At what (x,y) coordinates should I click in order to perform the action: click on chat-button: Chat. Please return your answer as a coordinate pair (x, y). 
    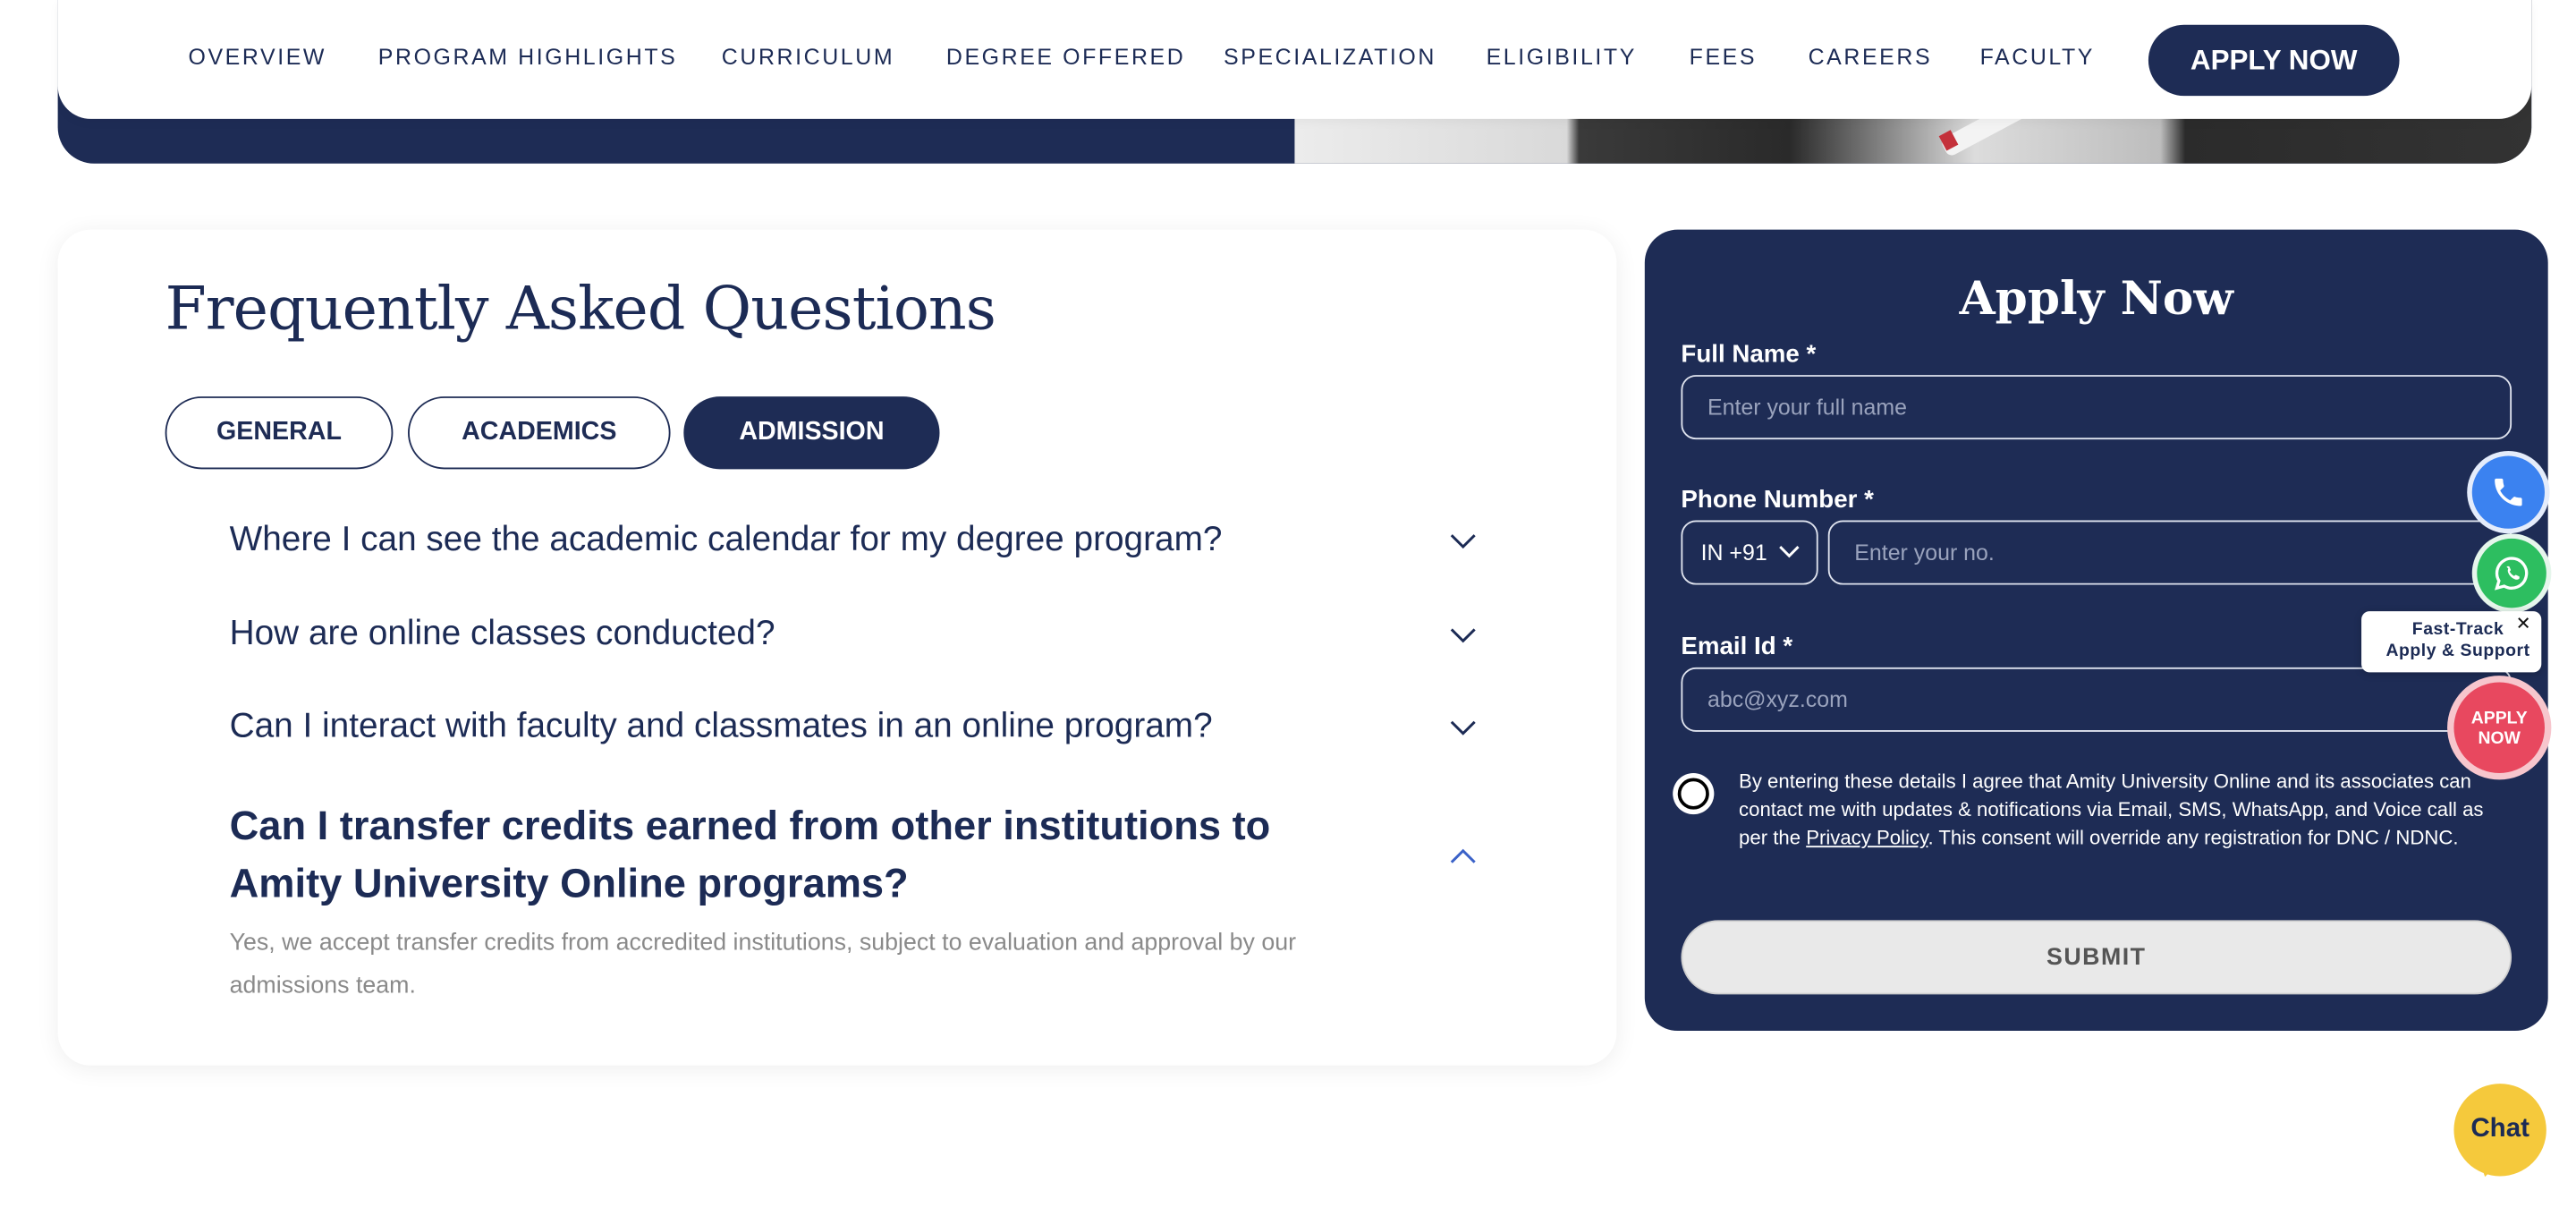
    Looking at the image, I should click on (2499, 1130).